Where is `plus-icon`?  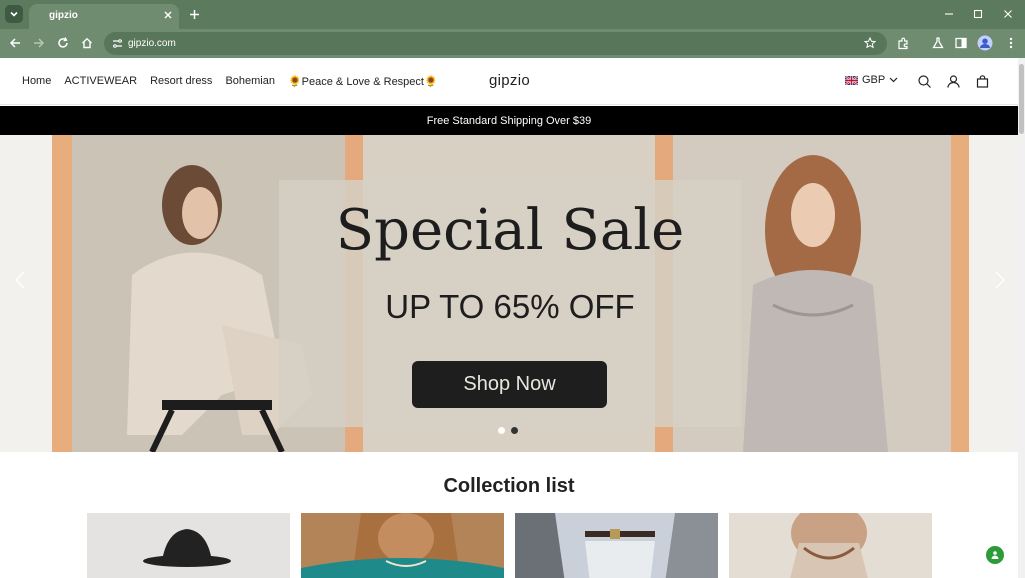 plus-icon is located at coordinates (194, 14).